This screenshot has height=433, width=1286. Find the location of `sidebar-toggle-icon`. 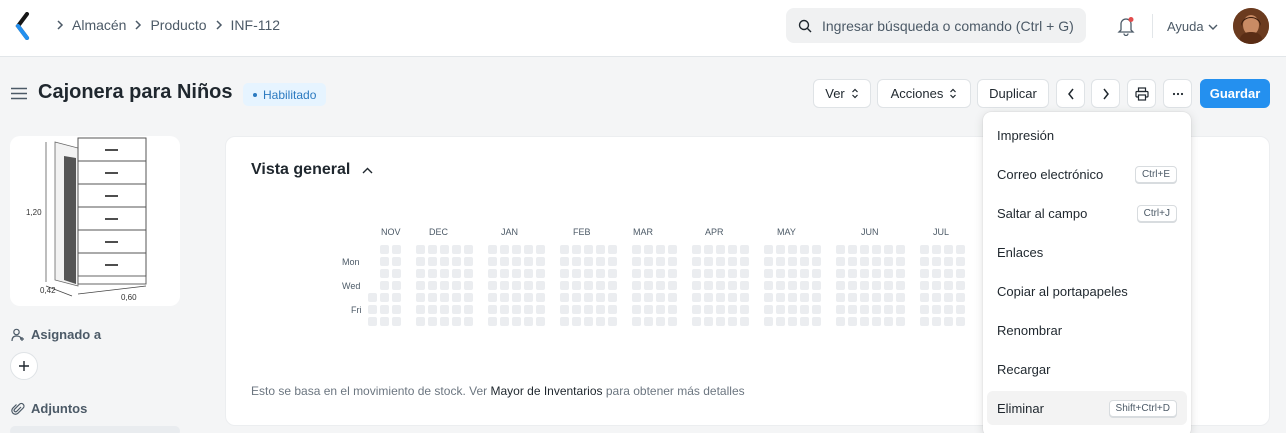

sidebar-toggle-icon is located at coordinates (19, 93).